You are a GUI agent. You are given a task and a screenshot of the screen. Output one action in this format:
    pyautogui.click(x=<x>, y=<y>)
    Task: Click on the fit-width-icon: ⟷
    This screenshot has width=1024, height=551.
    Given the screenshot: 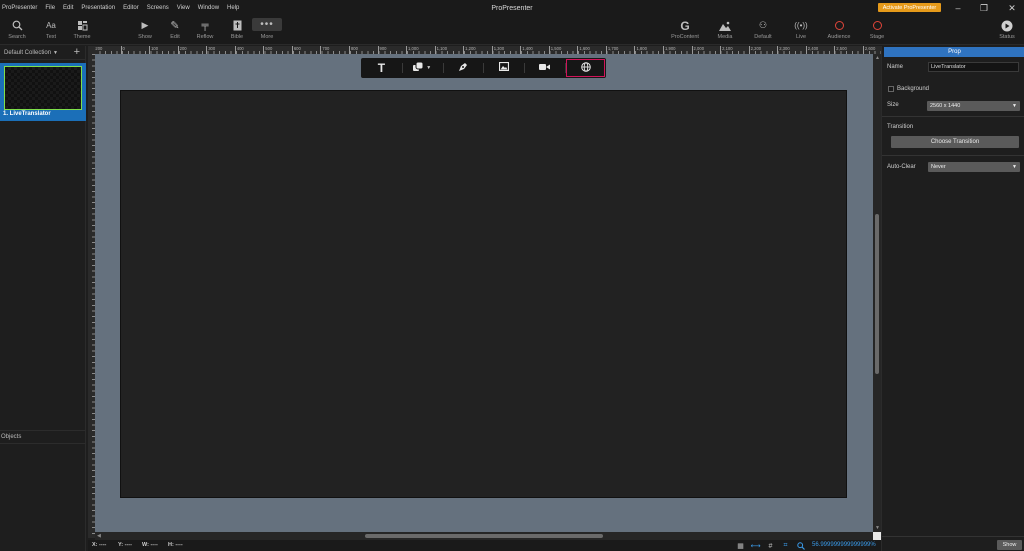 What is the action you would take?
    pyautogui.click(x=755, y=546)
    